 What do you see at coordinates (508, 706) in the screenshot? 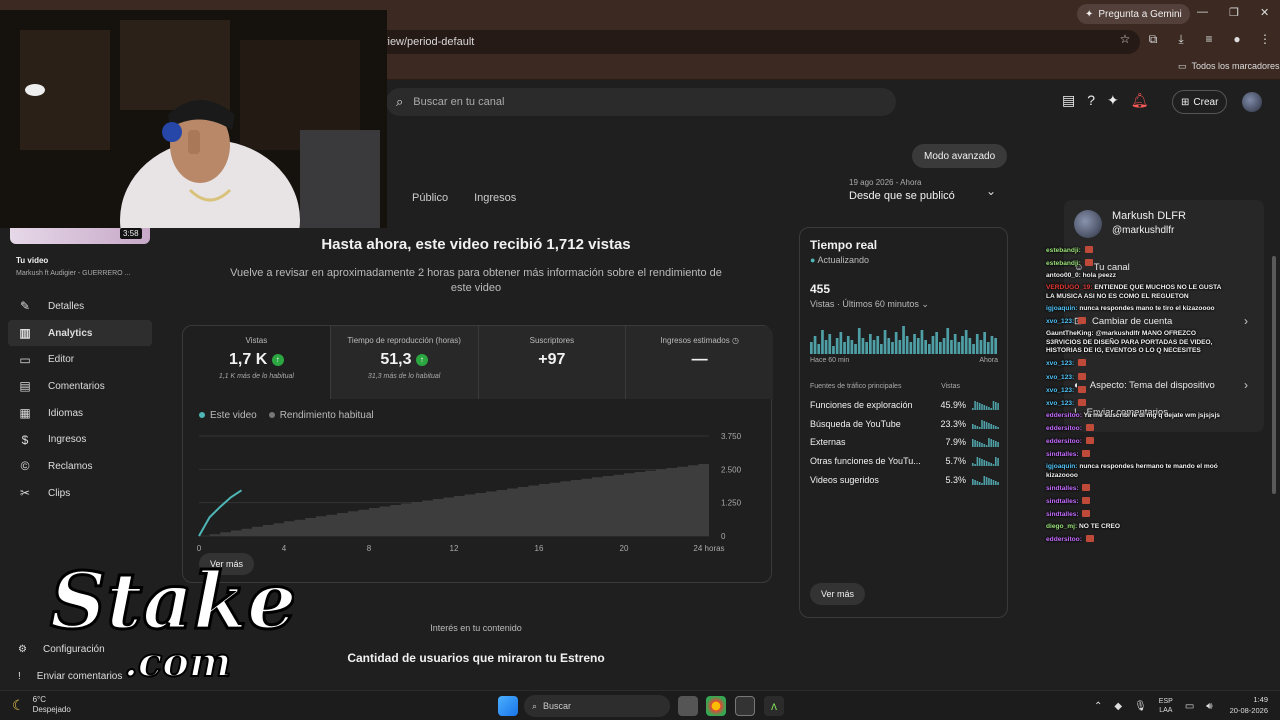
I see `windows-start-icon` at bounding box center [508, 706].